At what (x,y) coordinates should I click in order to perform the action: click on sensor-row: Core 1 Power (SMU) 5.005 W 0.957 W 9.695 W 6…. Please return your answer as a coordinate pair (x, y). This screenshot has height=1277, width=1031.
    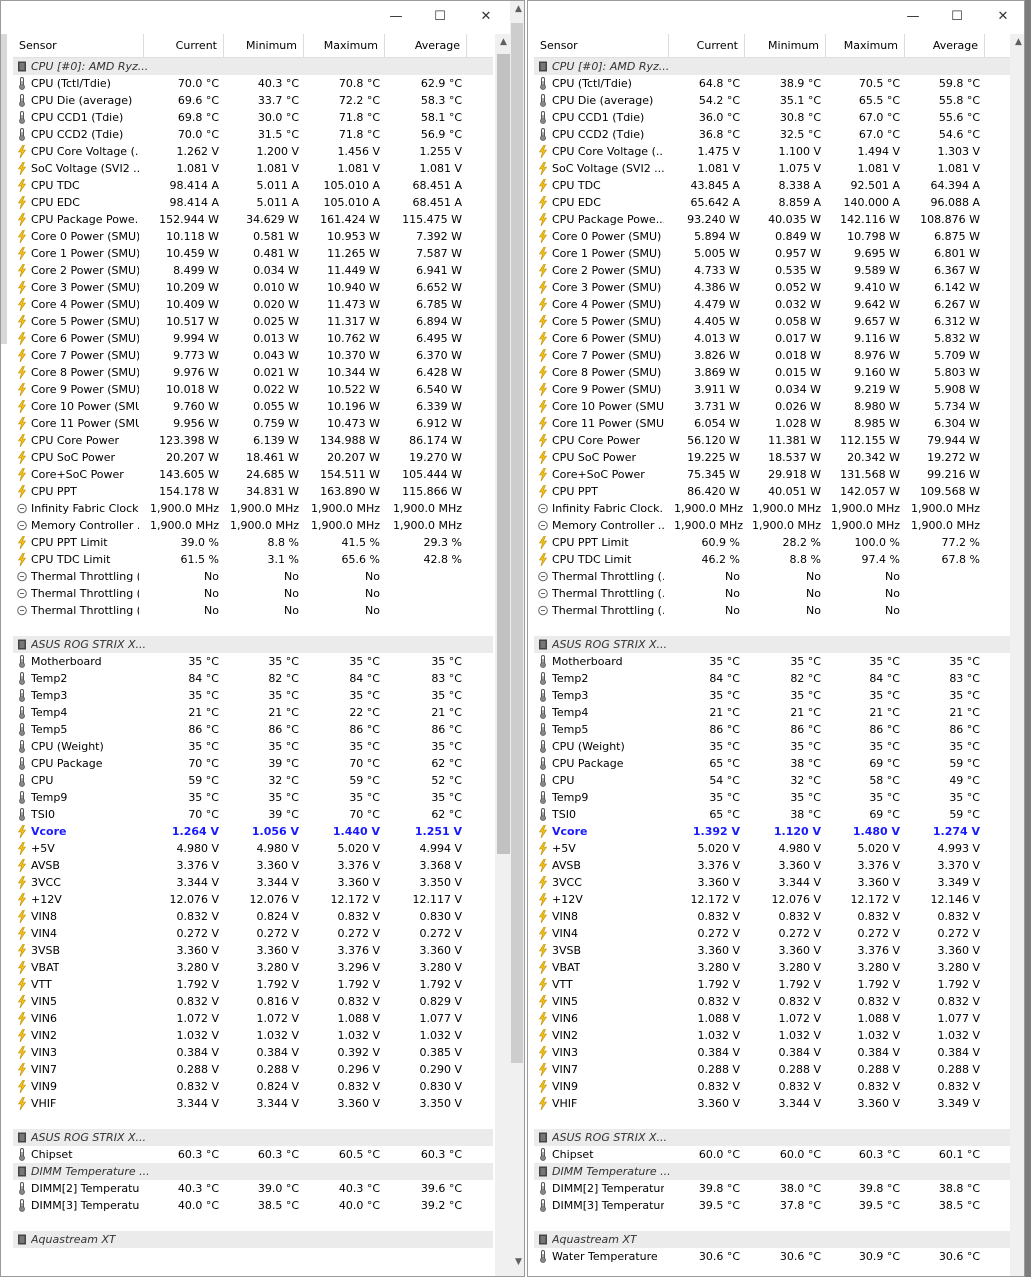
    Looking at the image, I should click on (772, 253).